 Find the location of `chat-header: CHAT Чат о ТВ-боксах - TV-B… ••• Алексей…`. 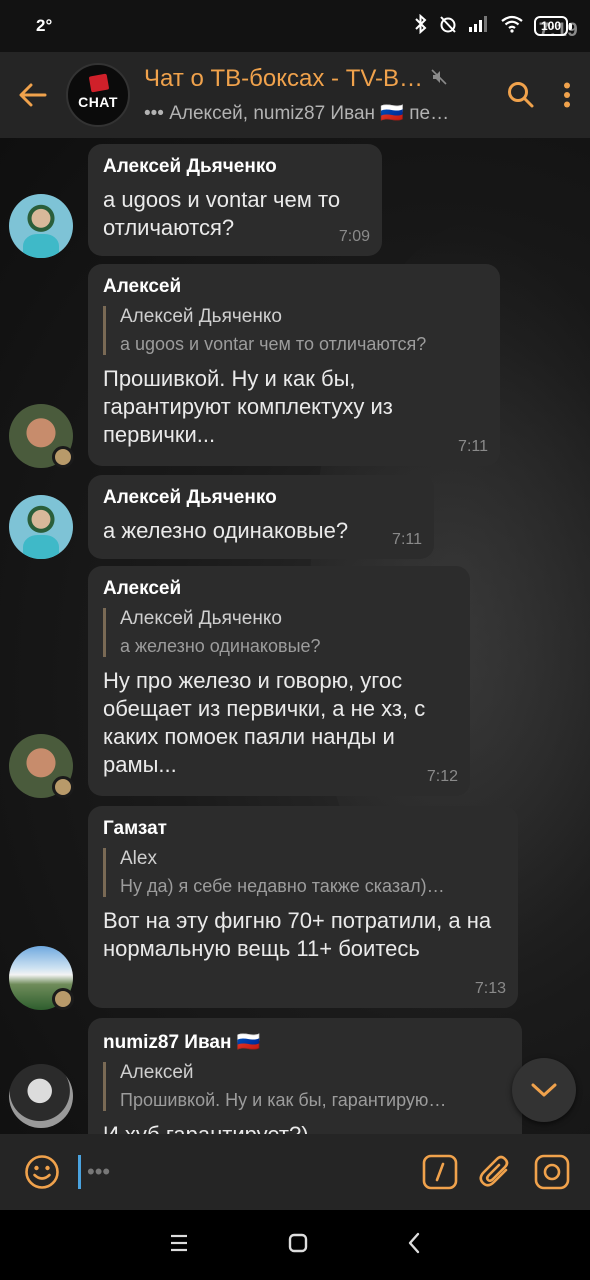

chat-header: CHAT Чат о ТВ-боксах - TV-B… ••• Алексей… is located at coordinates (295, 95).